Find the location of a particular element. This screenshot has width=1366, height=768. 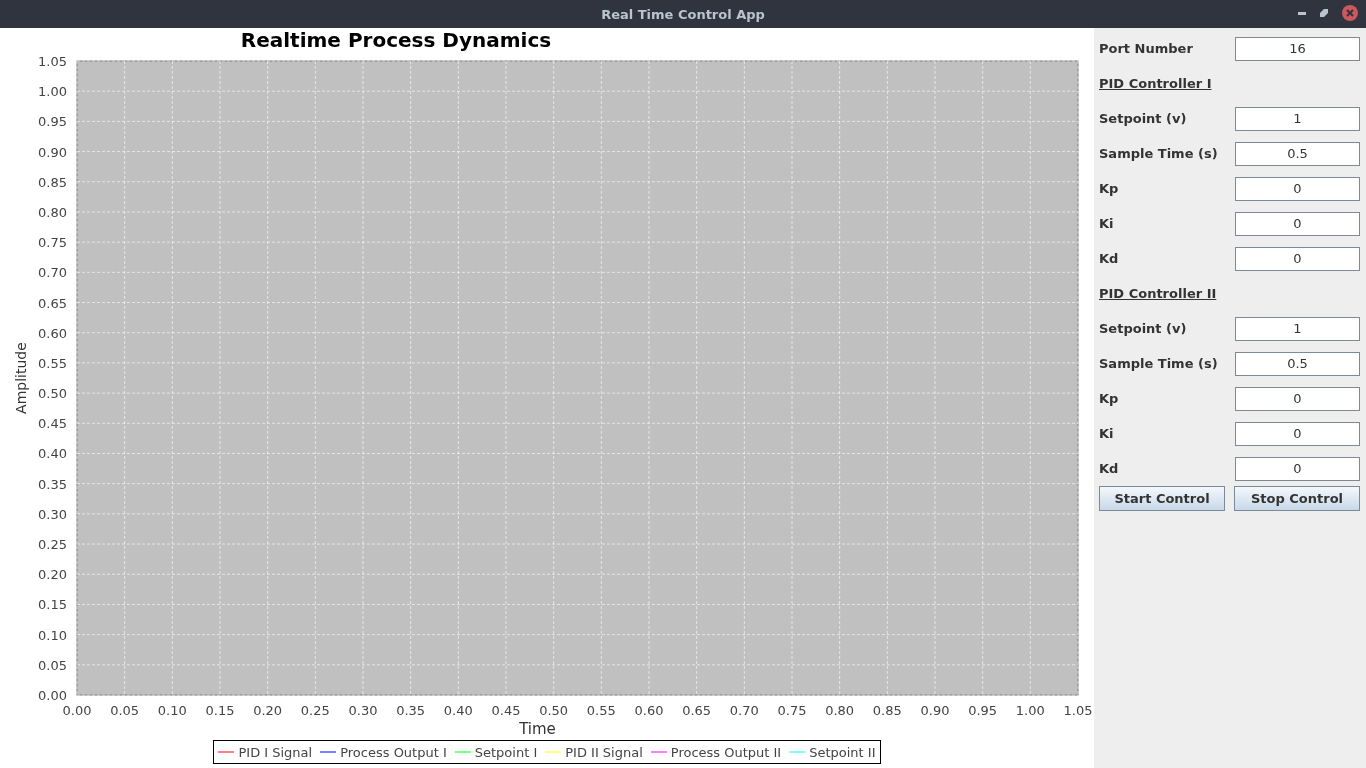

y-tick-label: 0.55 is located at coordinates (52, 363).